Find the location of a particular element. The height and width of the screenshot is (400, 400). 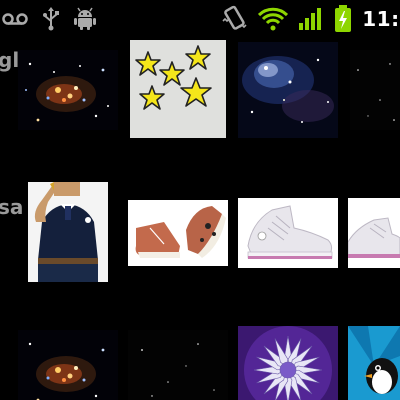

thumbnail-white-sneaker is located at coordinates (288, 233).